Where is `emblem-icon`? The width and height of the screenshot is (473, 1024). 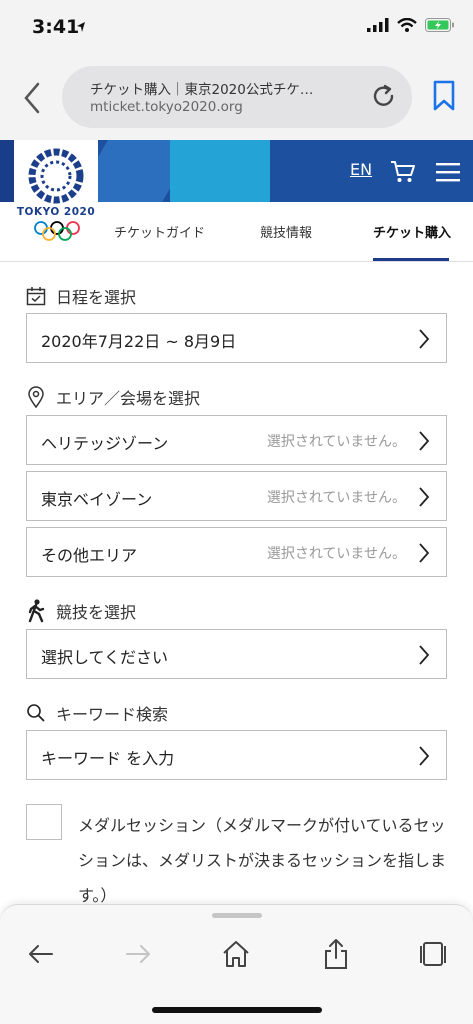
emblem-icon is located at coordinates (56, 176).